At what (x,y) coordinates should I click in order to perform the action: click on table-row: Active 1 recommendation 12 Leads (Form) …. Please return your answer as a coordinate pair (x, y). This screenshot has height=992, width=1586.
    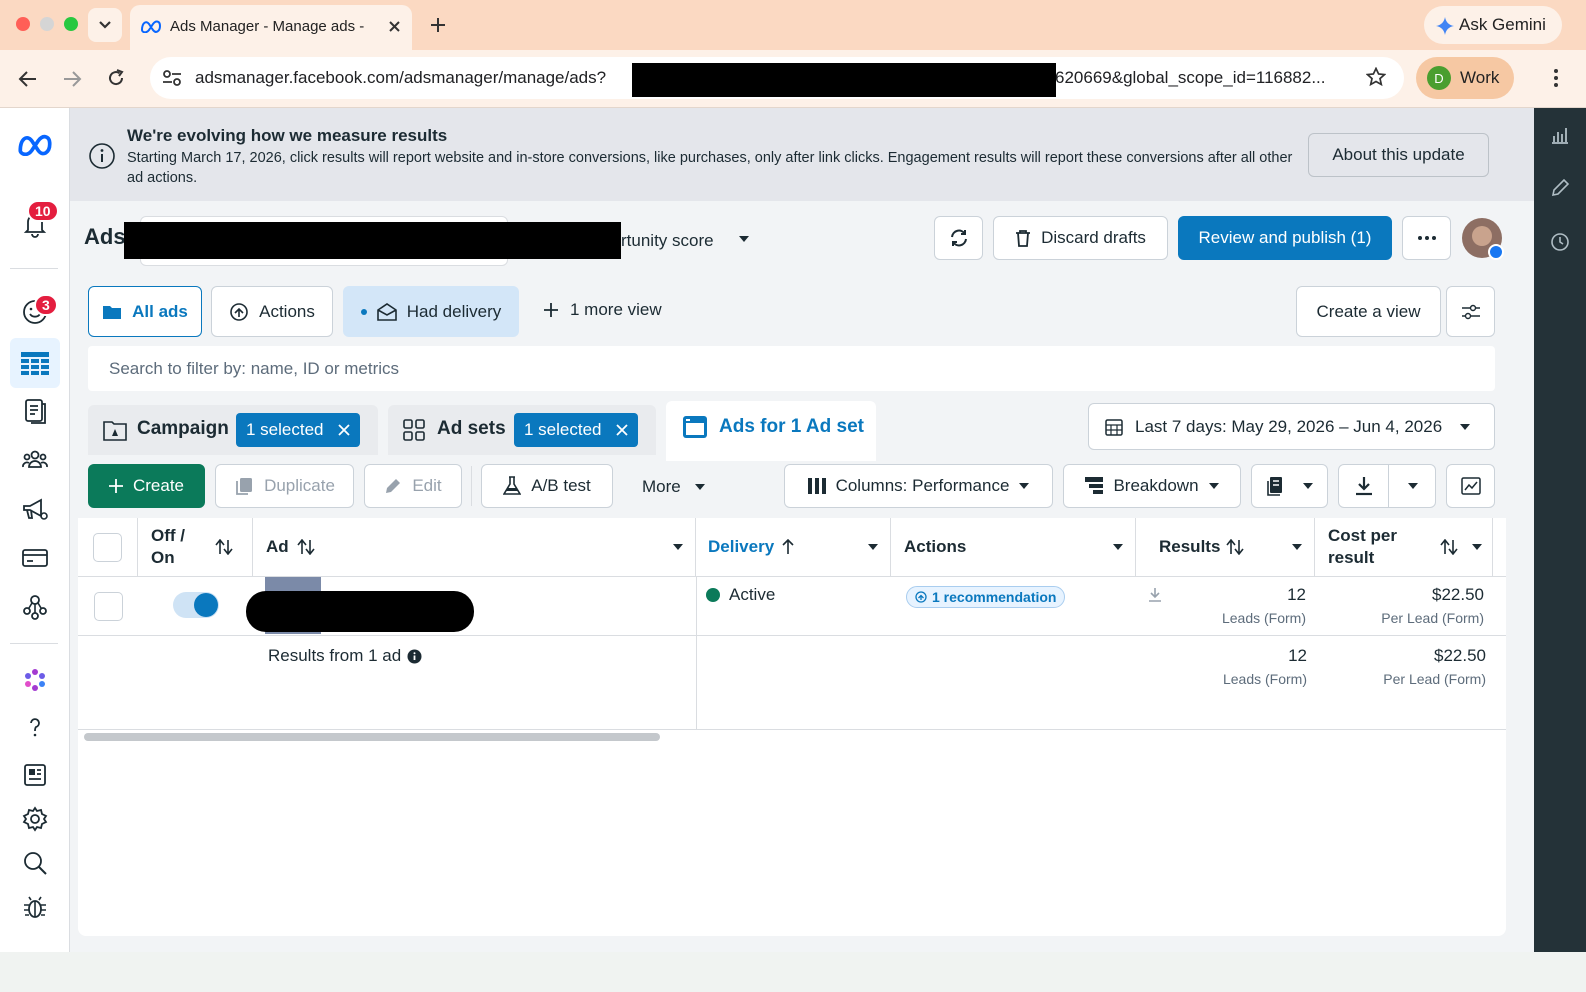
    Looking at the image, I should click on (792, 653).